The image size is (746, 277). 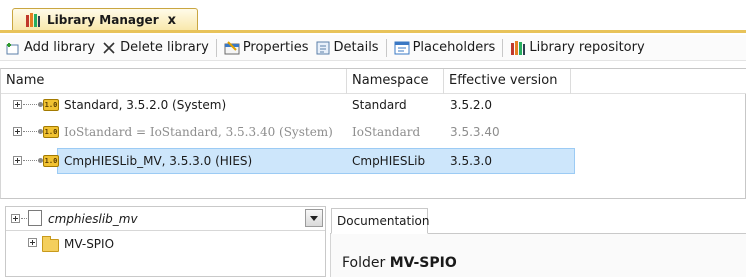 I want to click on folder-caption-prefix: Folder, so click(x=366, y=263).